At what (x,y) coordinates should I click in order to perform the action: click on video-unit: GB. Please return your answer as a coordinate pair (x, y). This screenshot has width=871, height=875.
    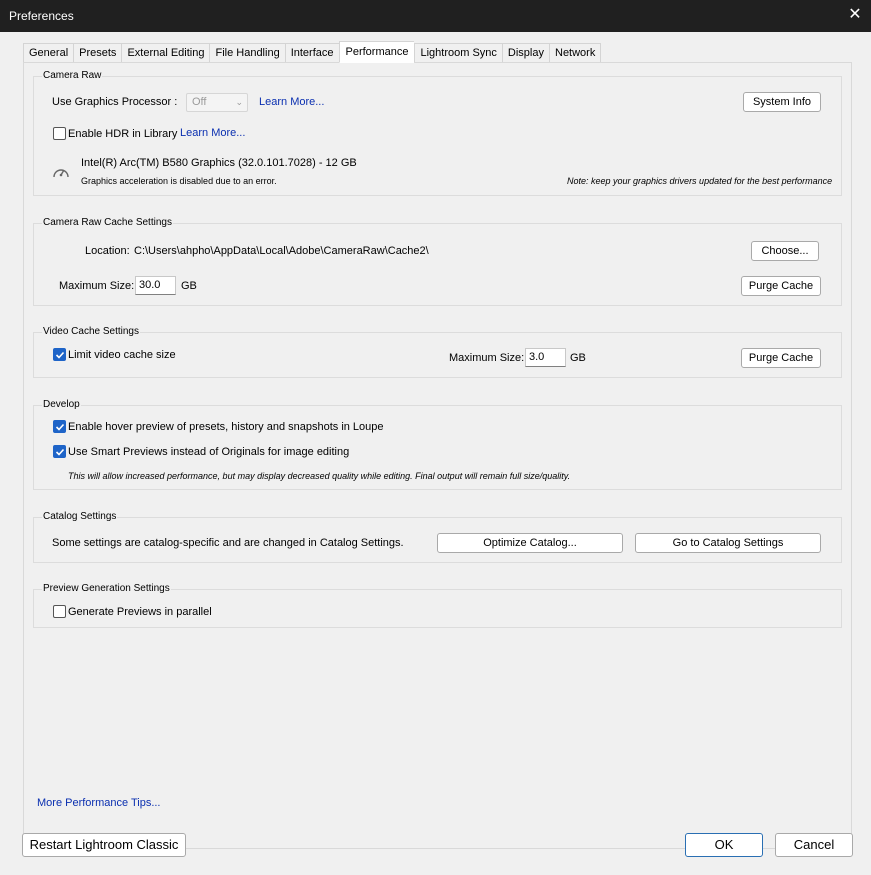
    Looking at the image, I should click on (578, 358).